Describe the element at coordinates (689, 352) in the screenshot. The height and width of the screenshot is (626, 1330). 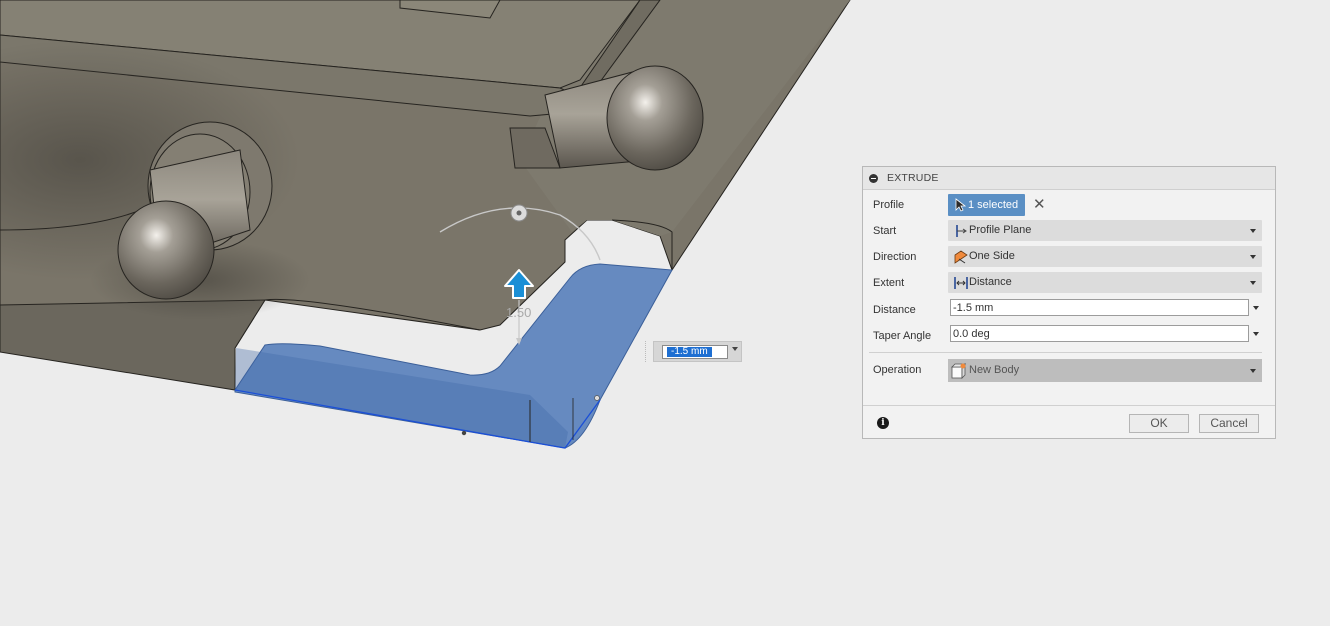
I see `ondrag-value-text: -1.5 mm` at that location.